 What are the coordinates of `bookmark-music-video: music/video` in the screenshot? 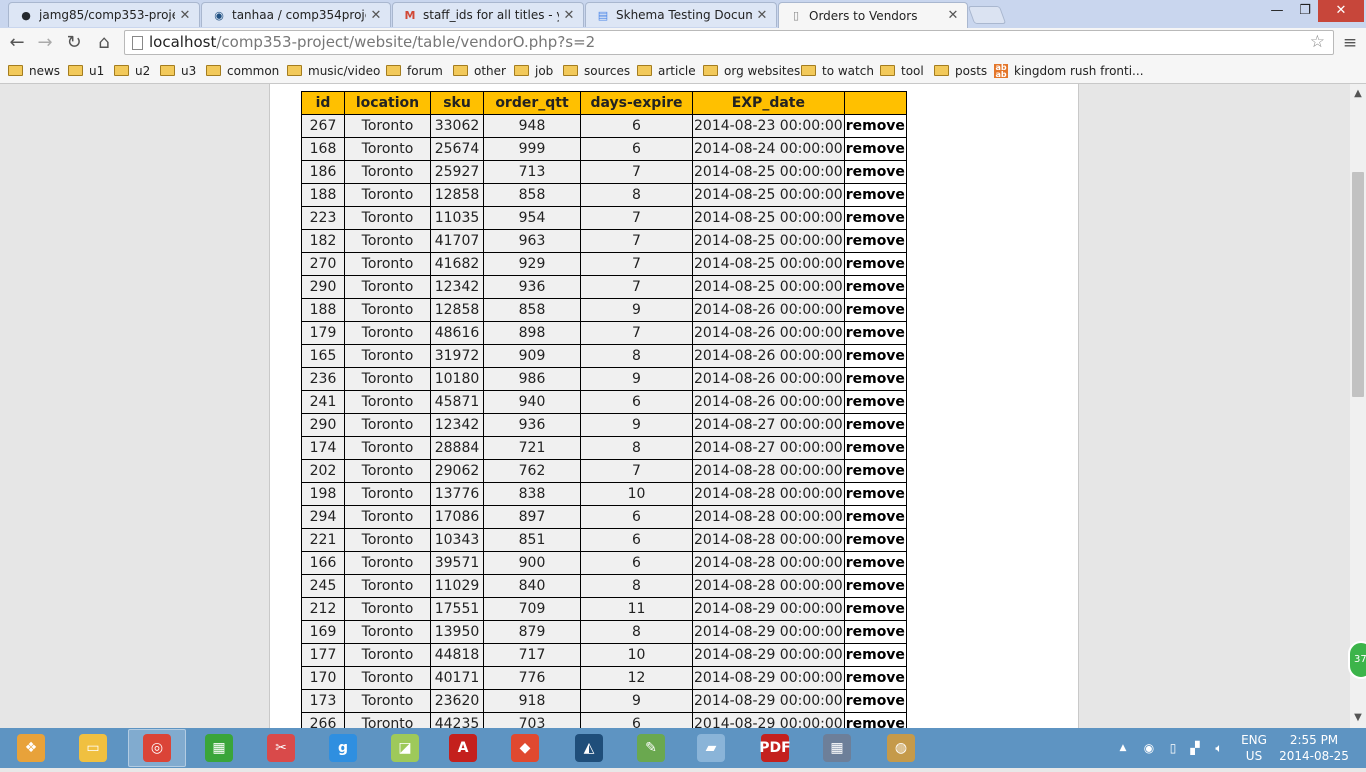 It's located at (333, 71).